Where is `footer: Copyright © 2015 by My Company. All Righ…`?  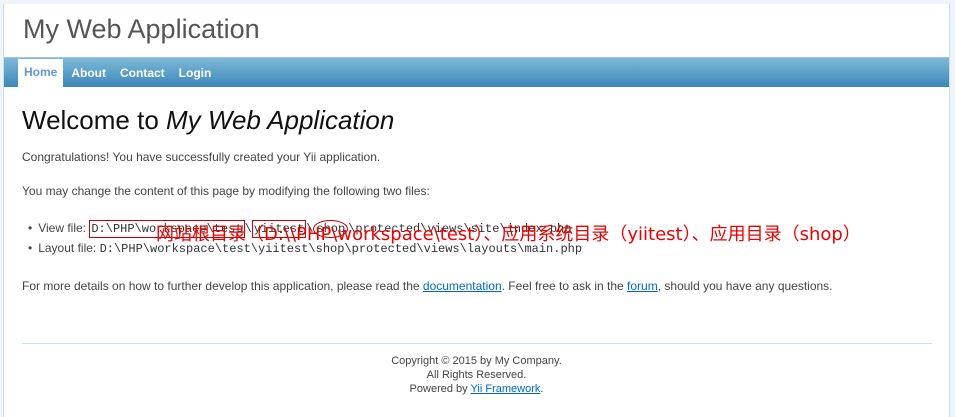
footer: Copyright © 2015 by My Company. All Righ… is located at coordinates (476, 375).